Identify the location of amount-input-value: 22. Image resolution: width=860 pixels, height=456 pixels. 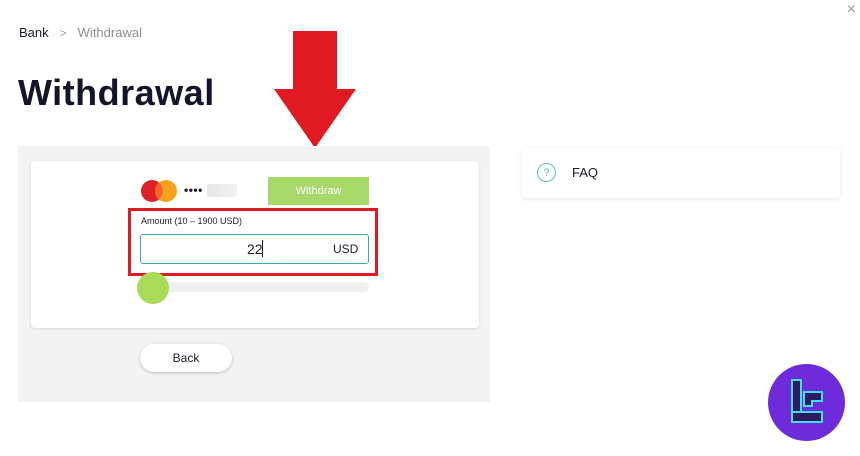
(255, 249).